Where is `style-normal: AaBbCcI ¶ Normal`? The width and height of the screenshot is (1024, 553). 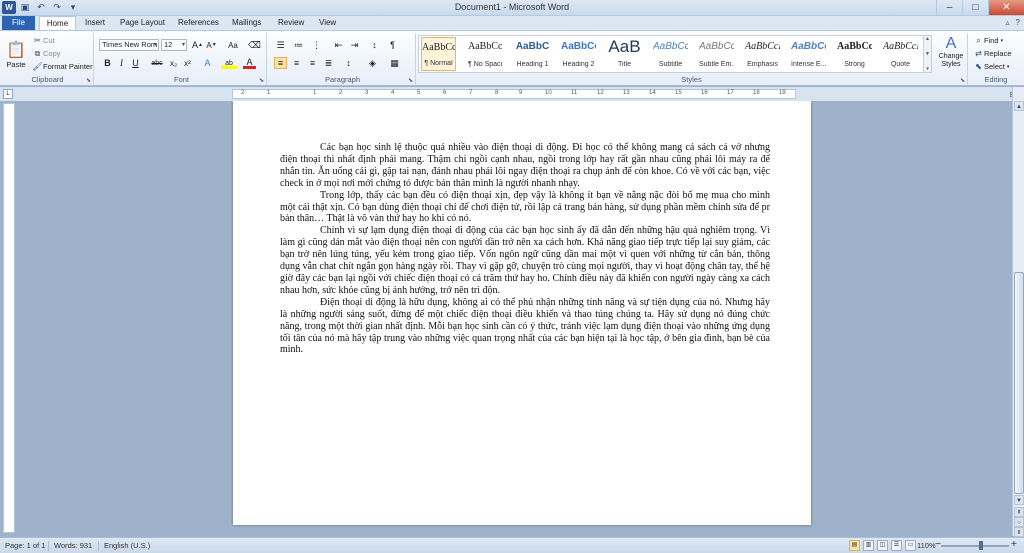
style-normal: AaBbCcI ¶ Normal is located at coordinates (438, 54).